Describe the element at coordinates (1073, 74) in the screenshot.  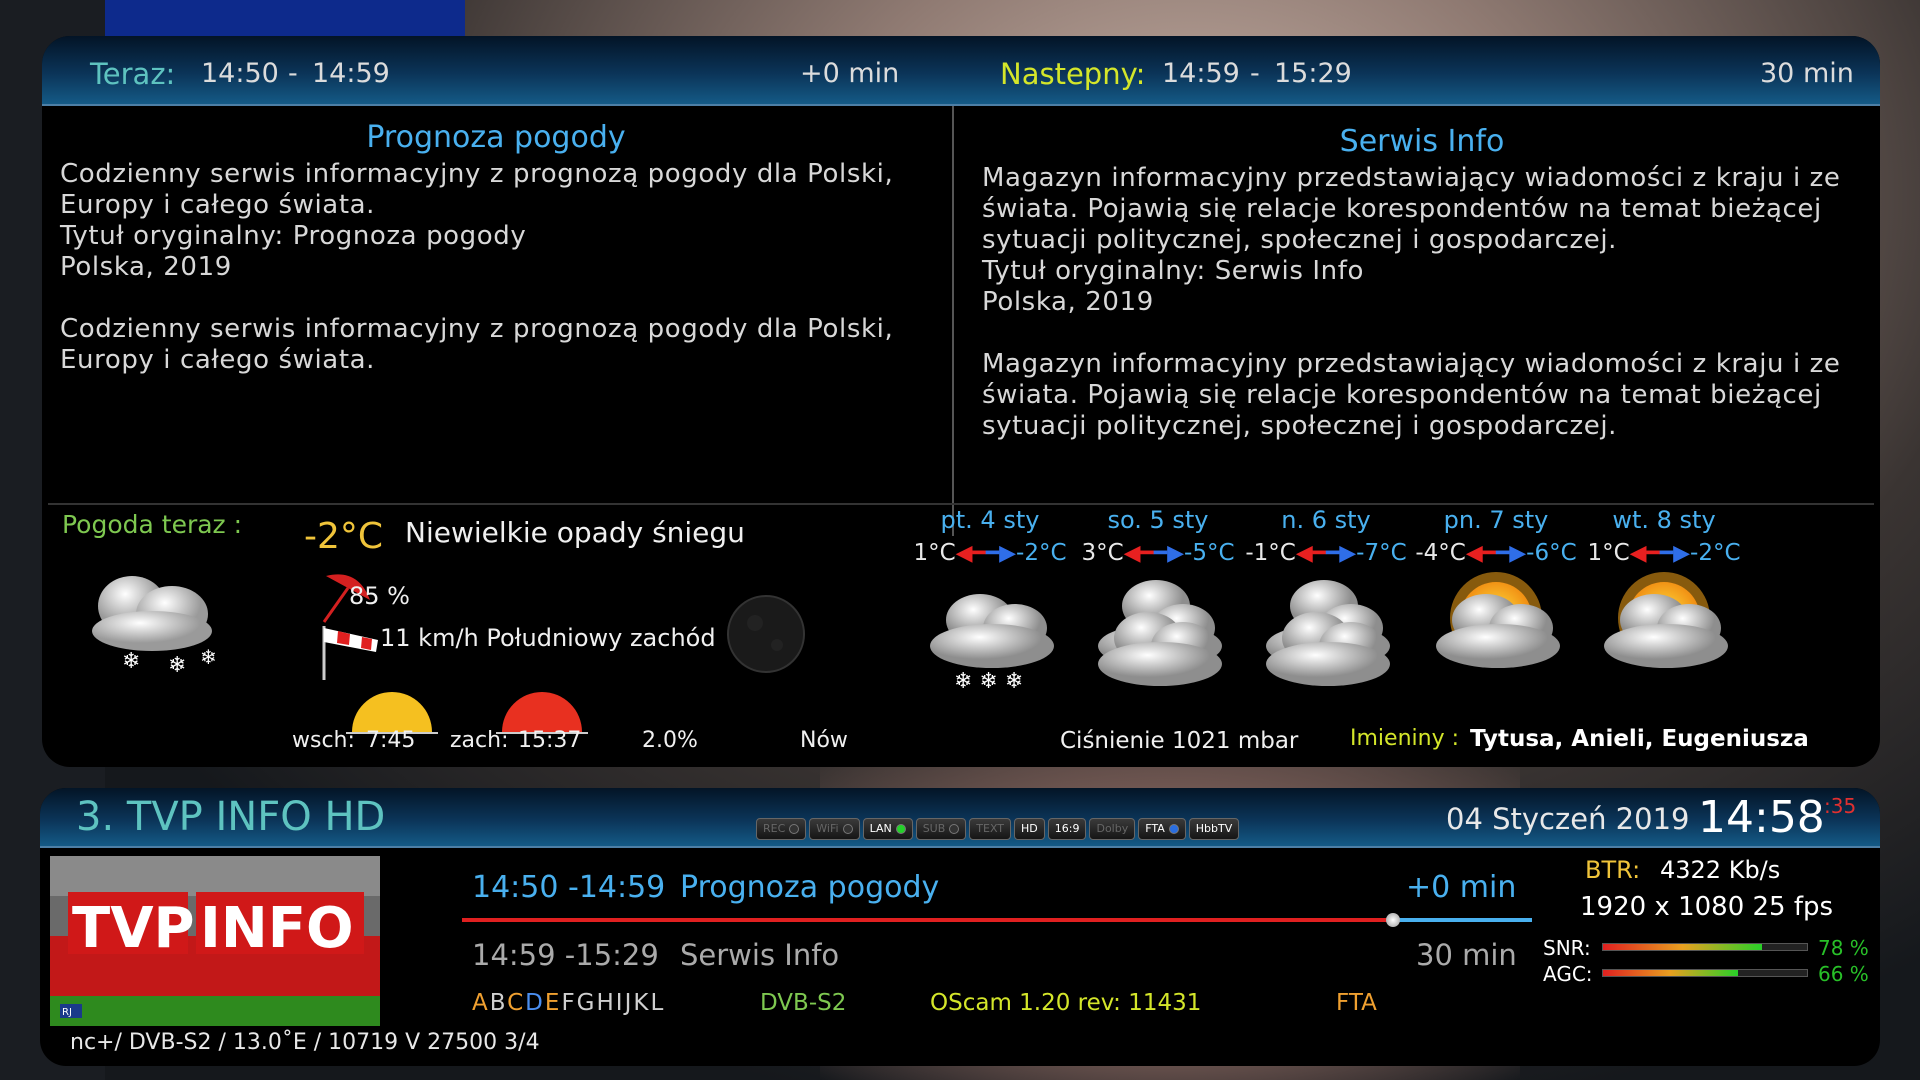
I see `next-label: Nastepny:` at that location.